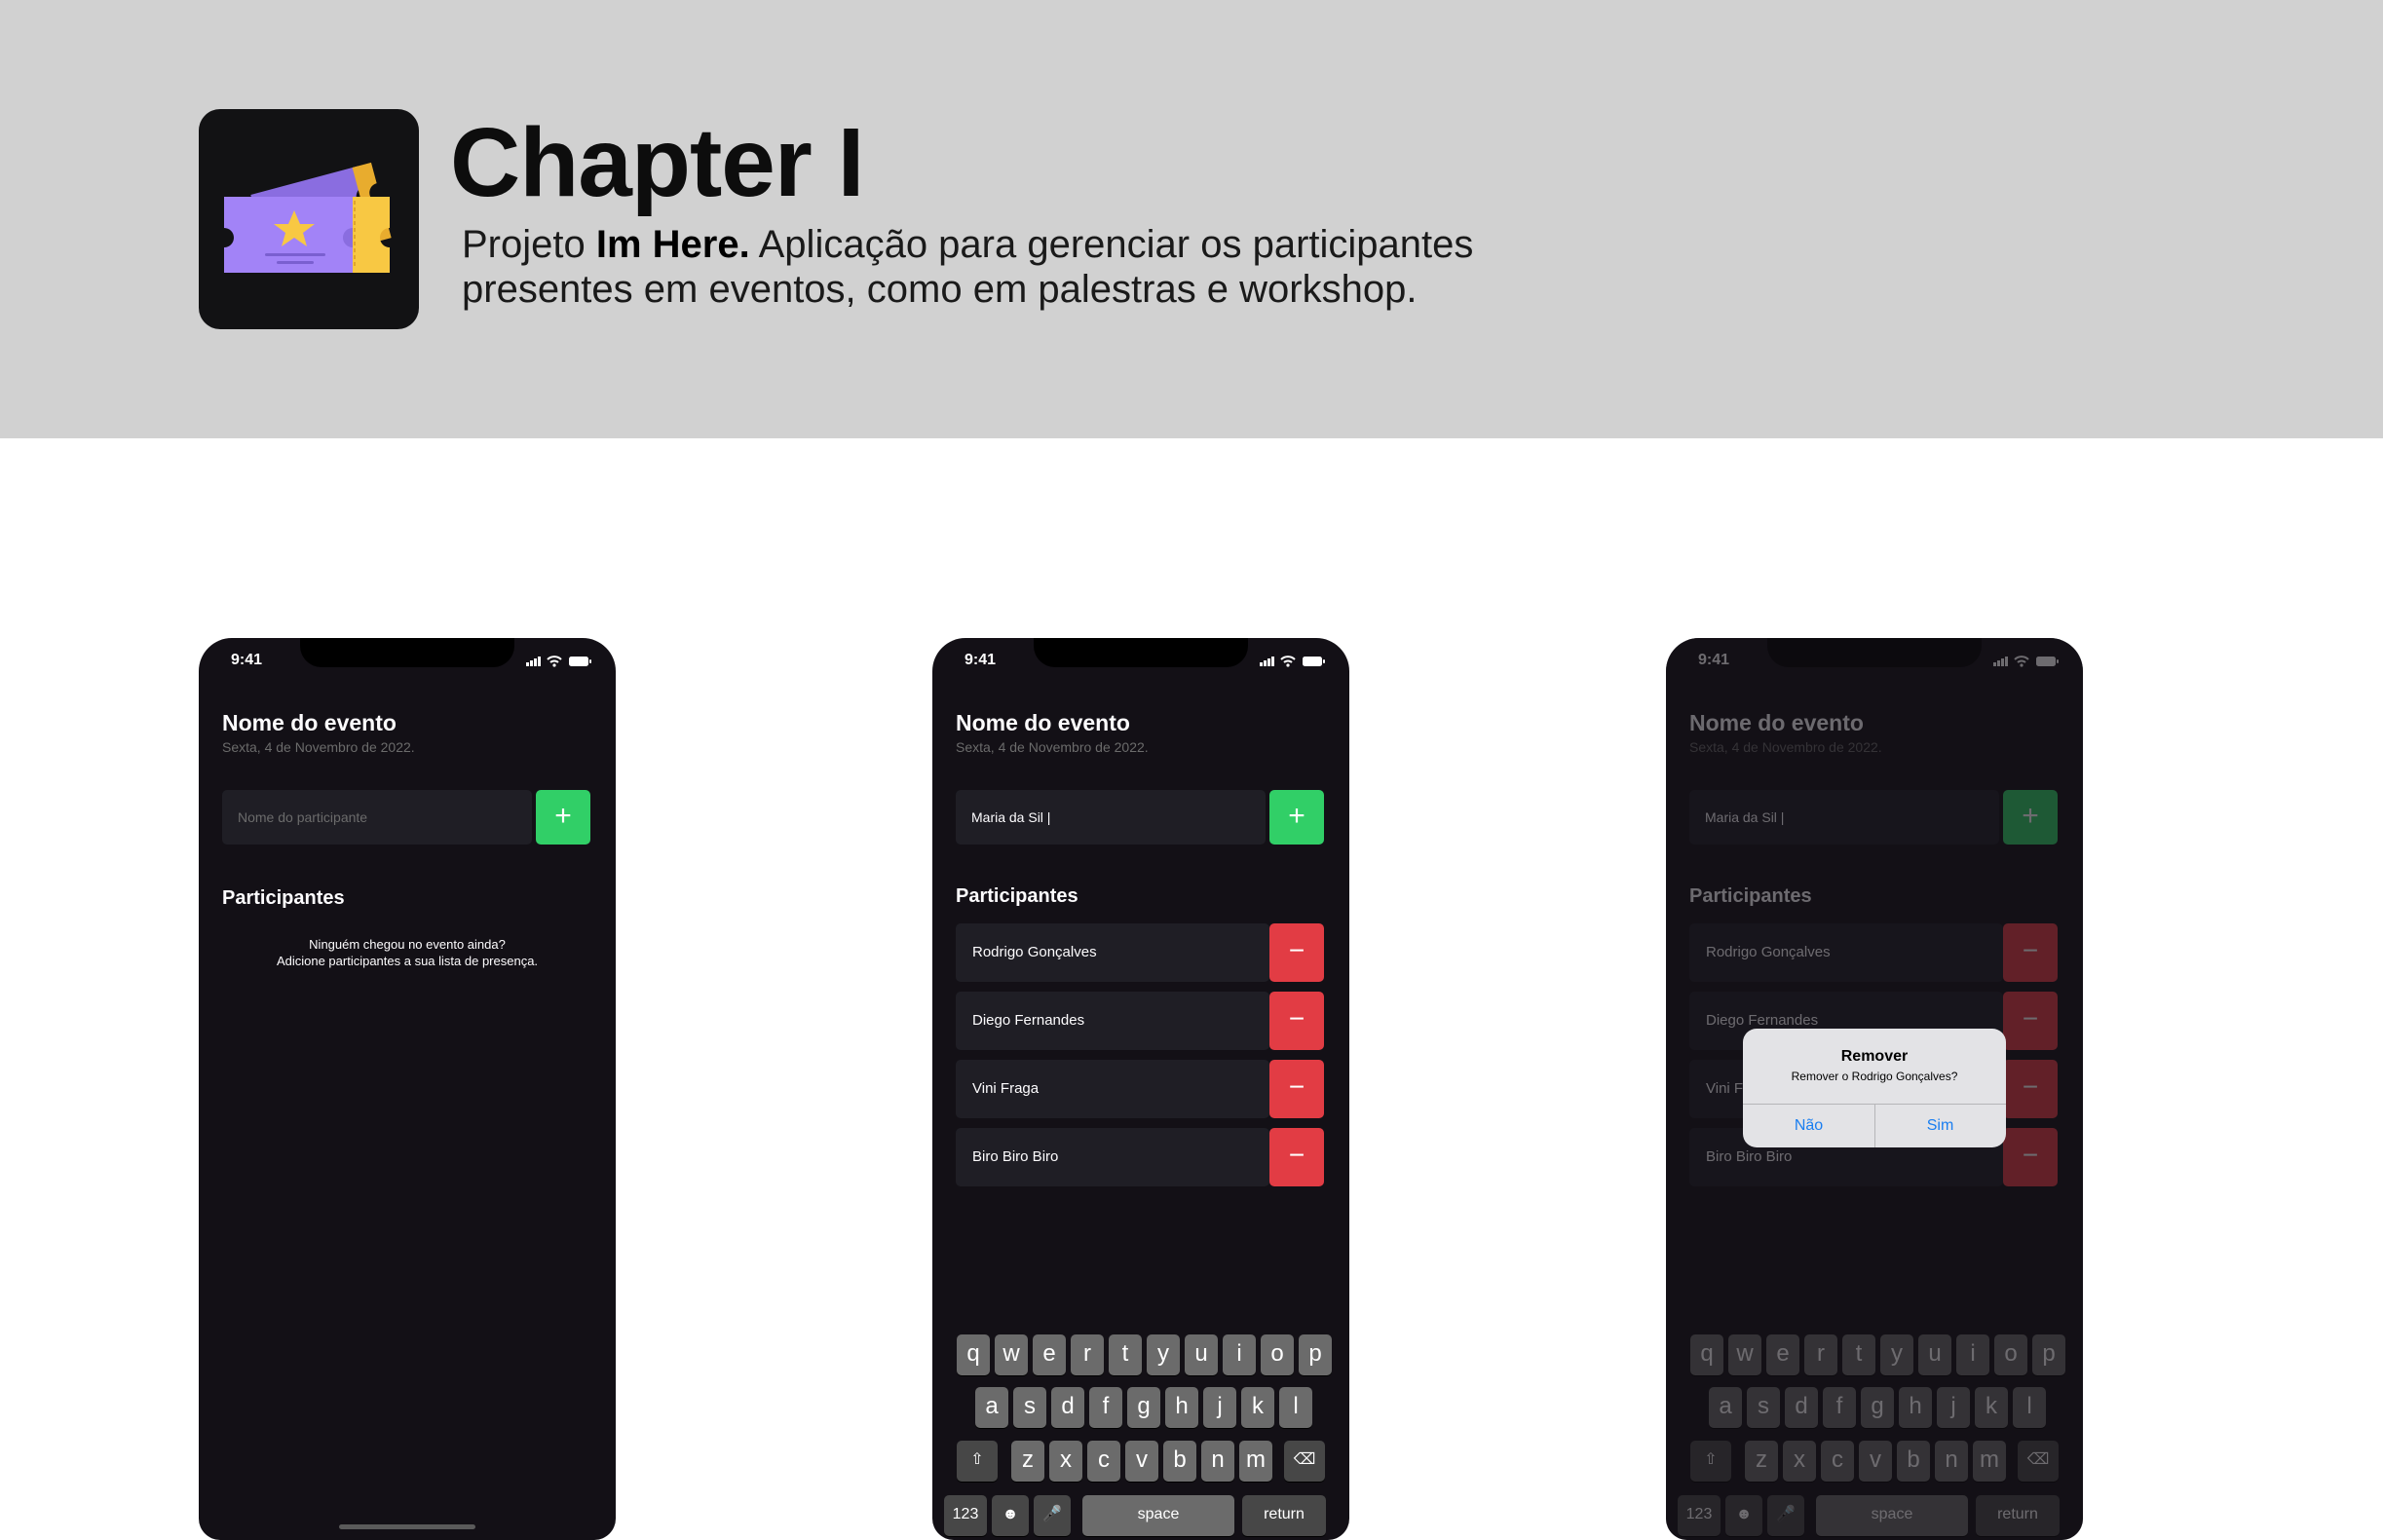 The image size is (2383, 1540). Describe the element at coordinates (1295, 1407) in the screenshot. I see `key-l: l` at that location.